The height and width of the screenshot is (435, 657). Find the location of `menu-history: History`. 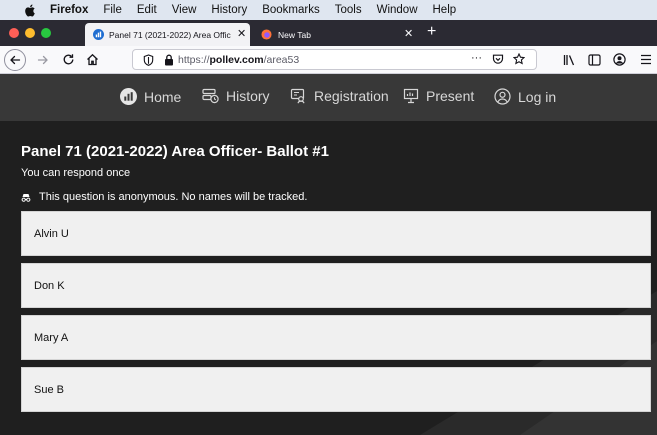

menu-history: History is located at coordinates (229, 10).